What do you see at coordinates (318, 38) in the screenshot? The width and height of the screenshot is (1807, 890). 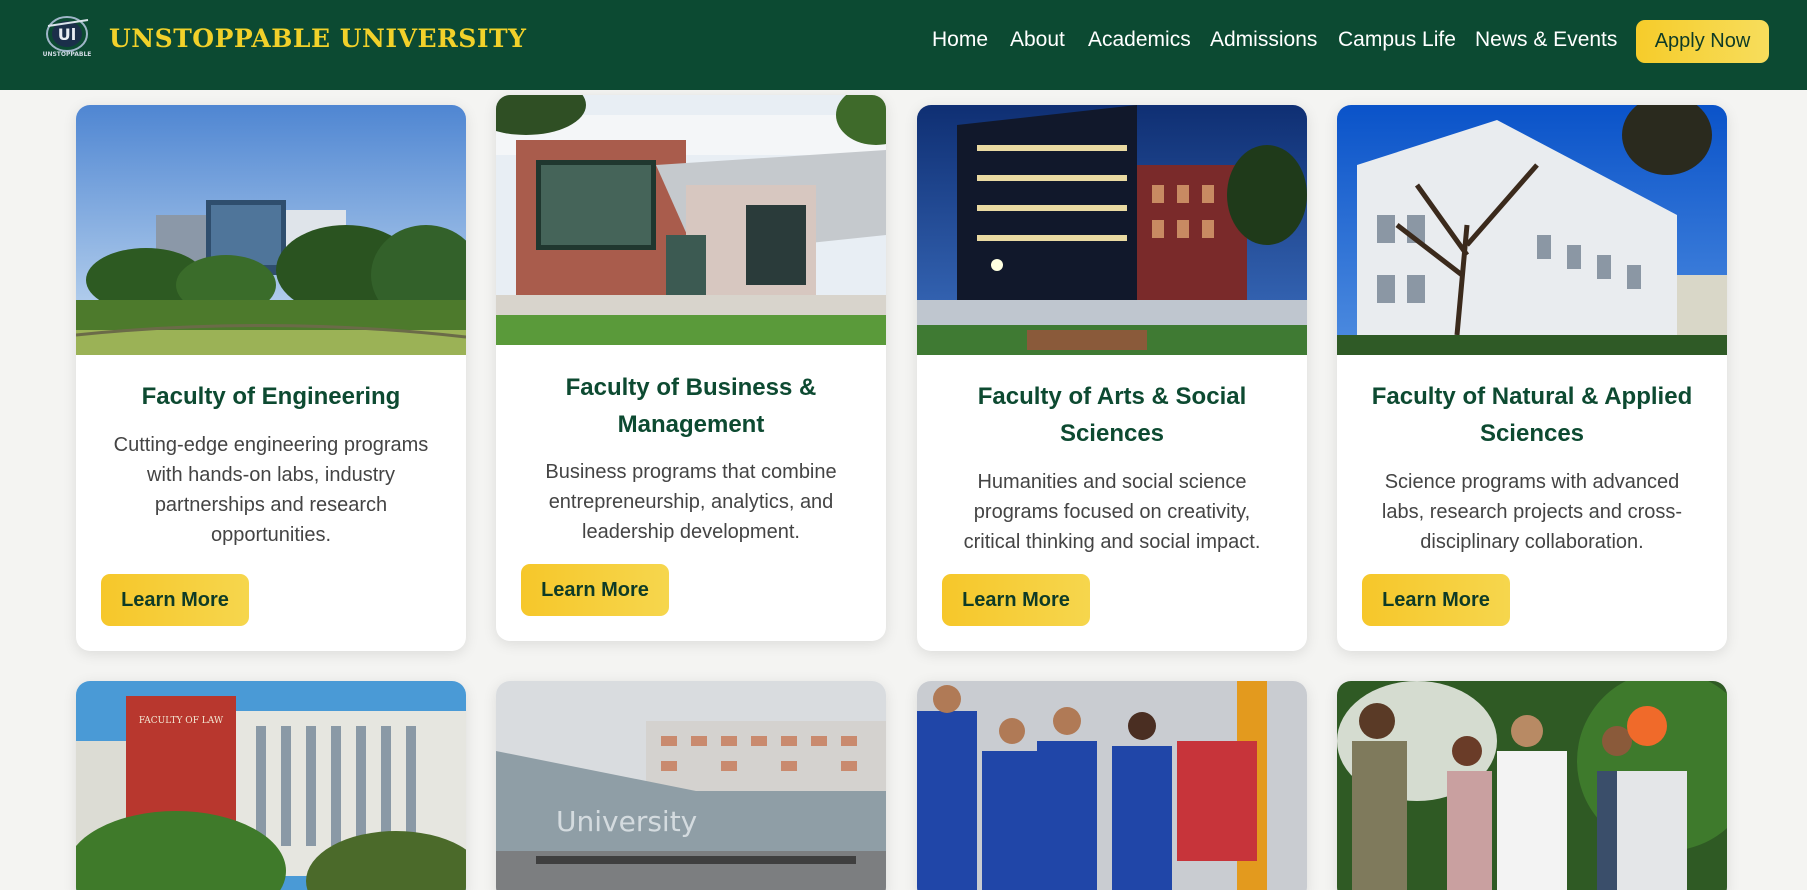 I see `brand-name: UNSTOPPABLE UNIVERSITY` at bounding box center [318, 38].